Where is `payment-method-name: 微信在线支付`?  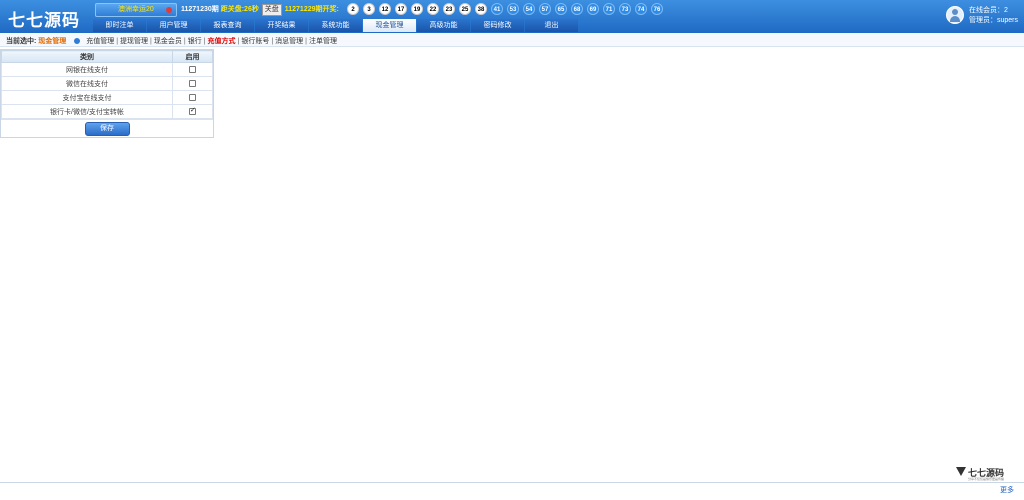 payment-method-name: 微信在线支付 is located at coordinates (87, 83).